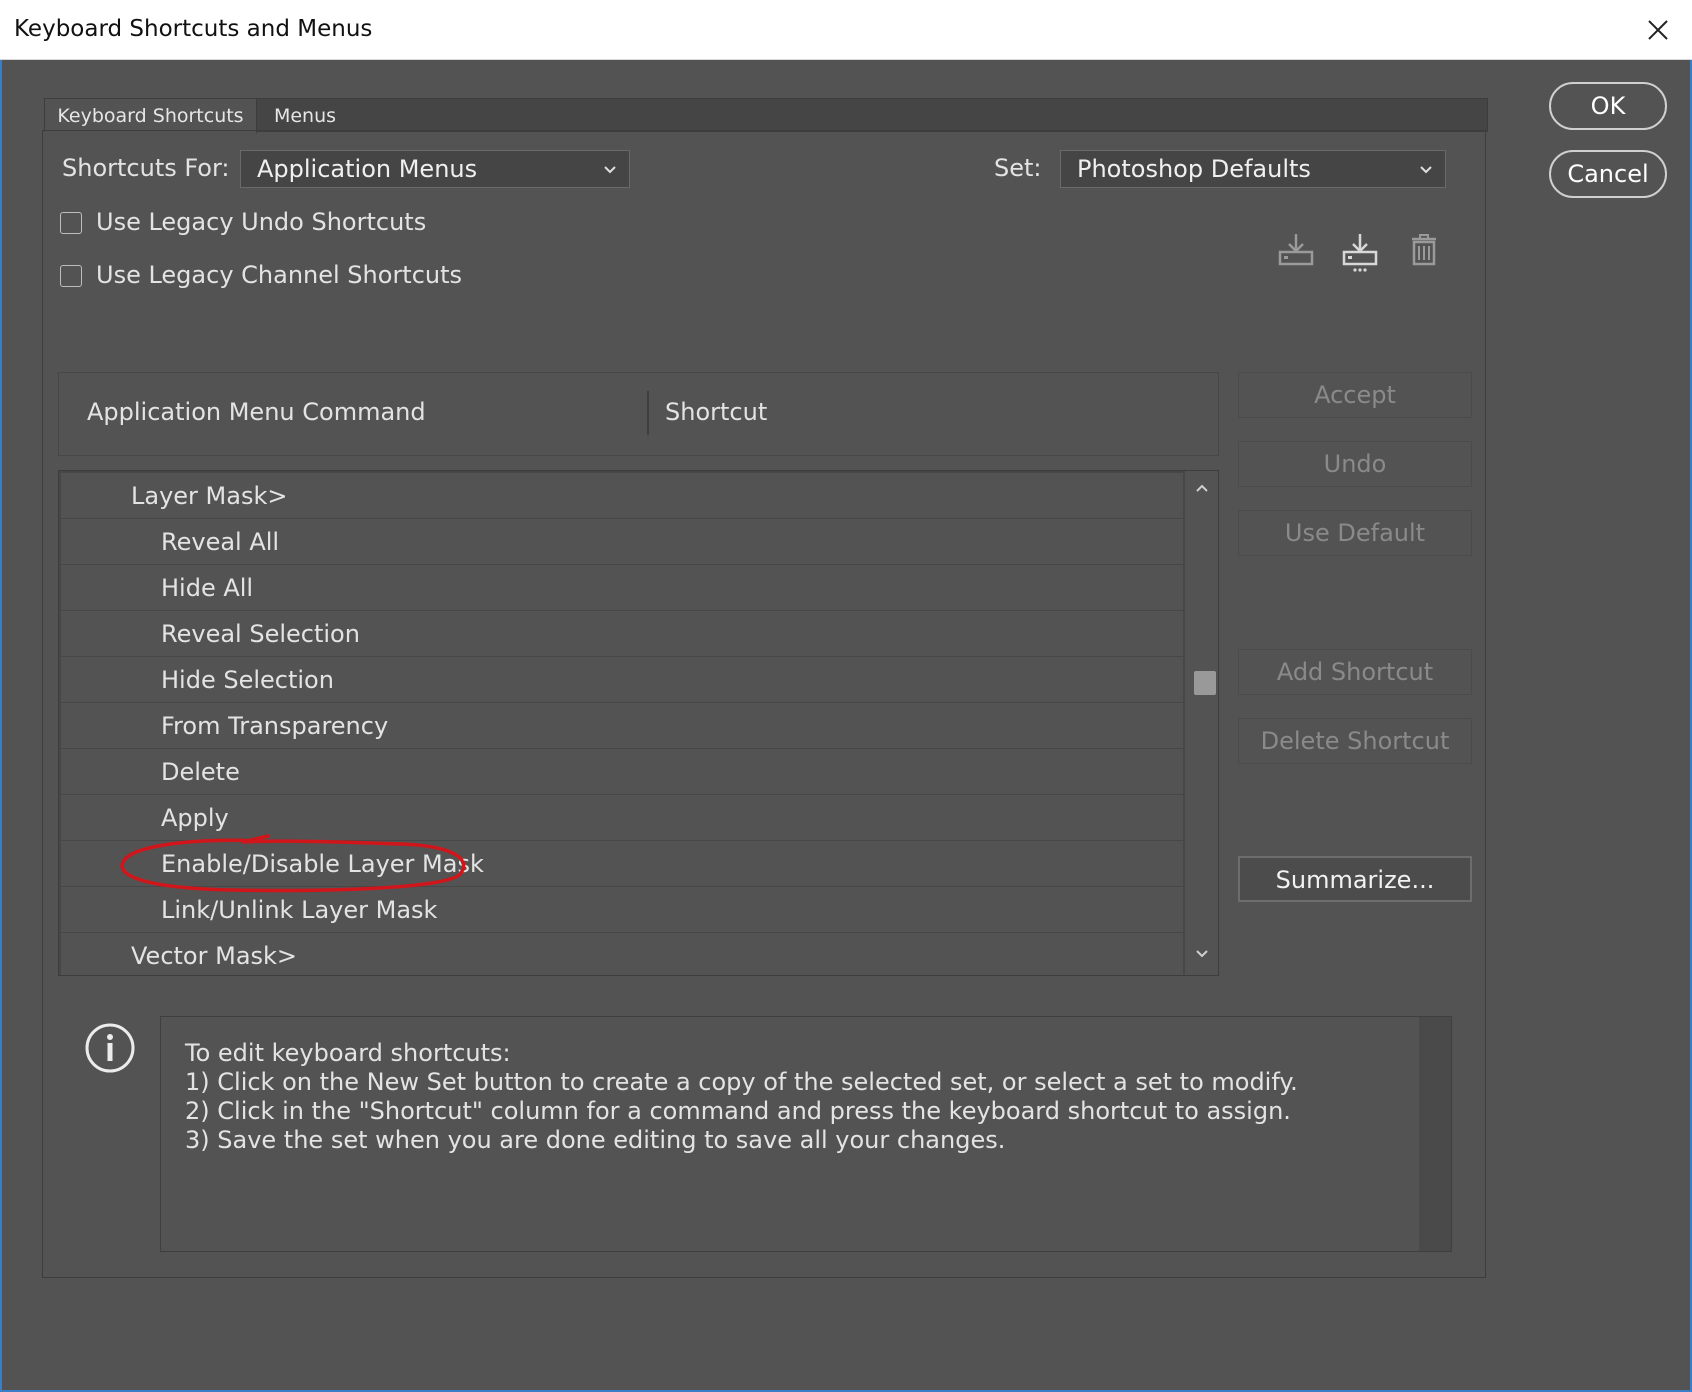  I want to click on list-item-label: Hide All, so click(207, 588).